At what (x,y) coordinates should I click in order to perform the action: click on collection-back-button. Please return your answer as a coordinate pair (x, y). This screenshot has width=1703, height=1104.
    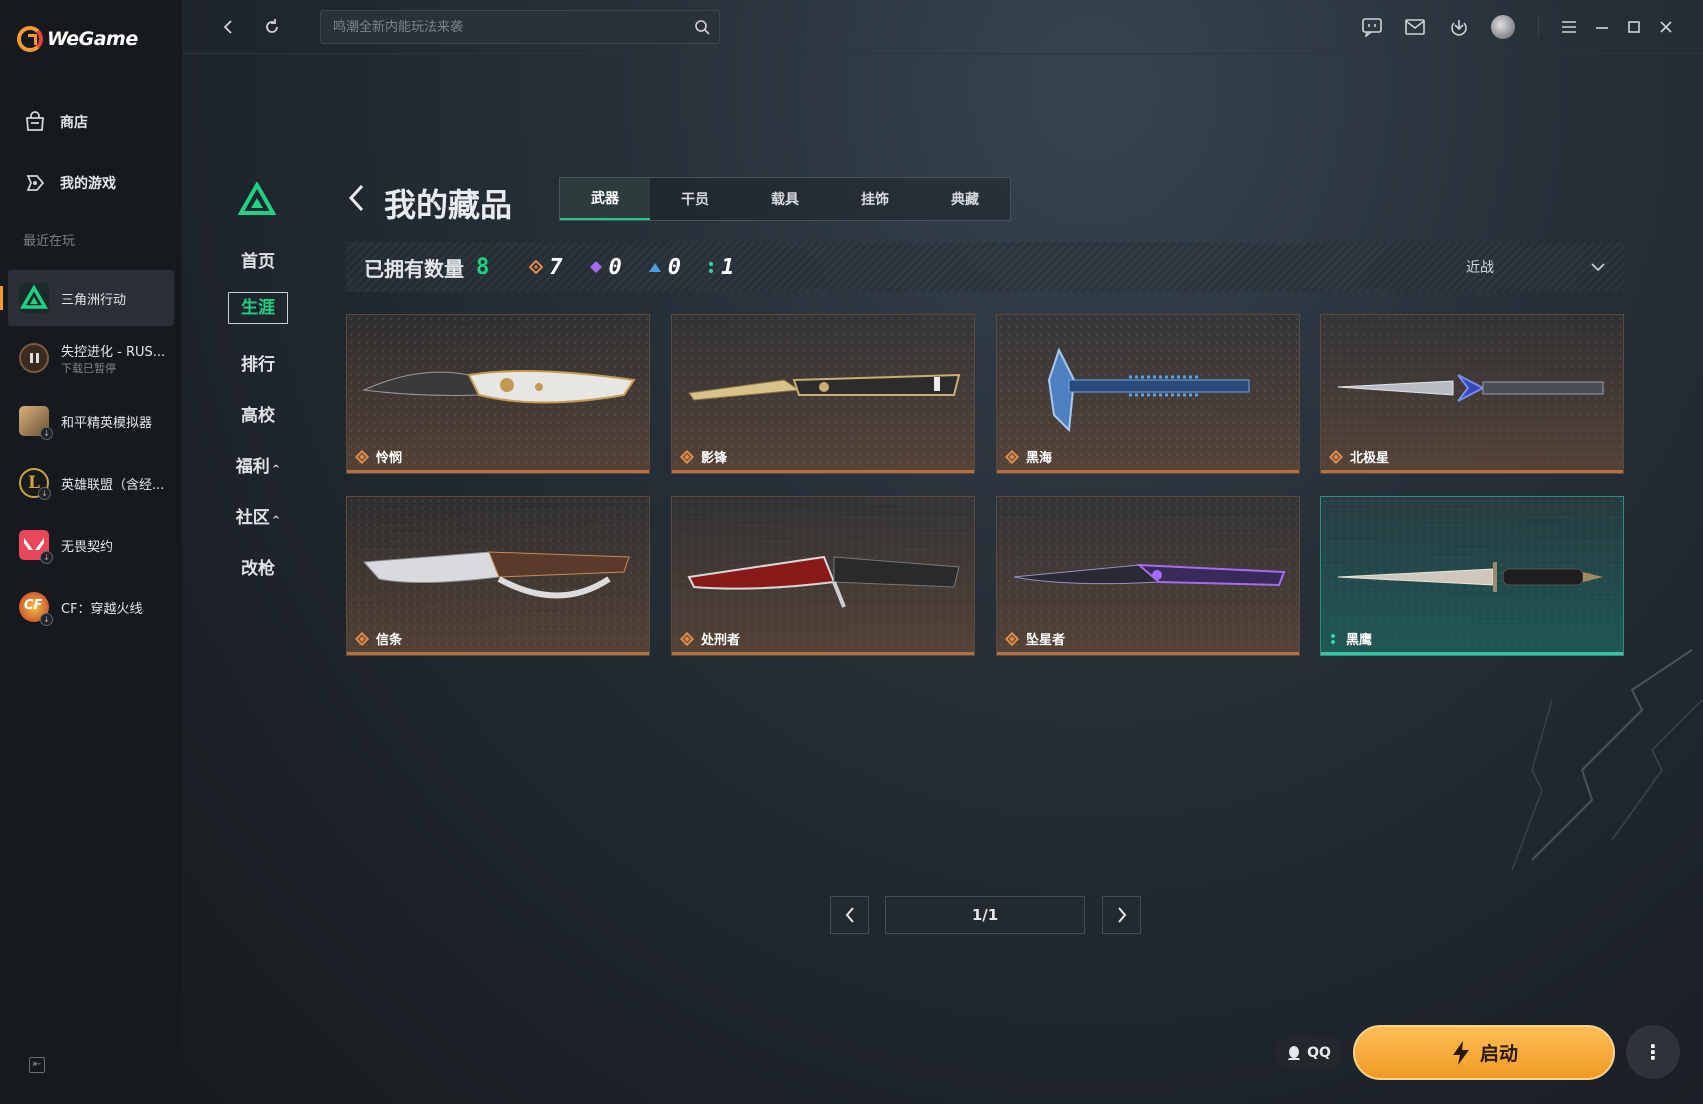
    Looking at the image, I should click on (357, 200).